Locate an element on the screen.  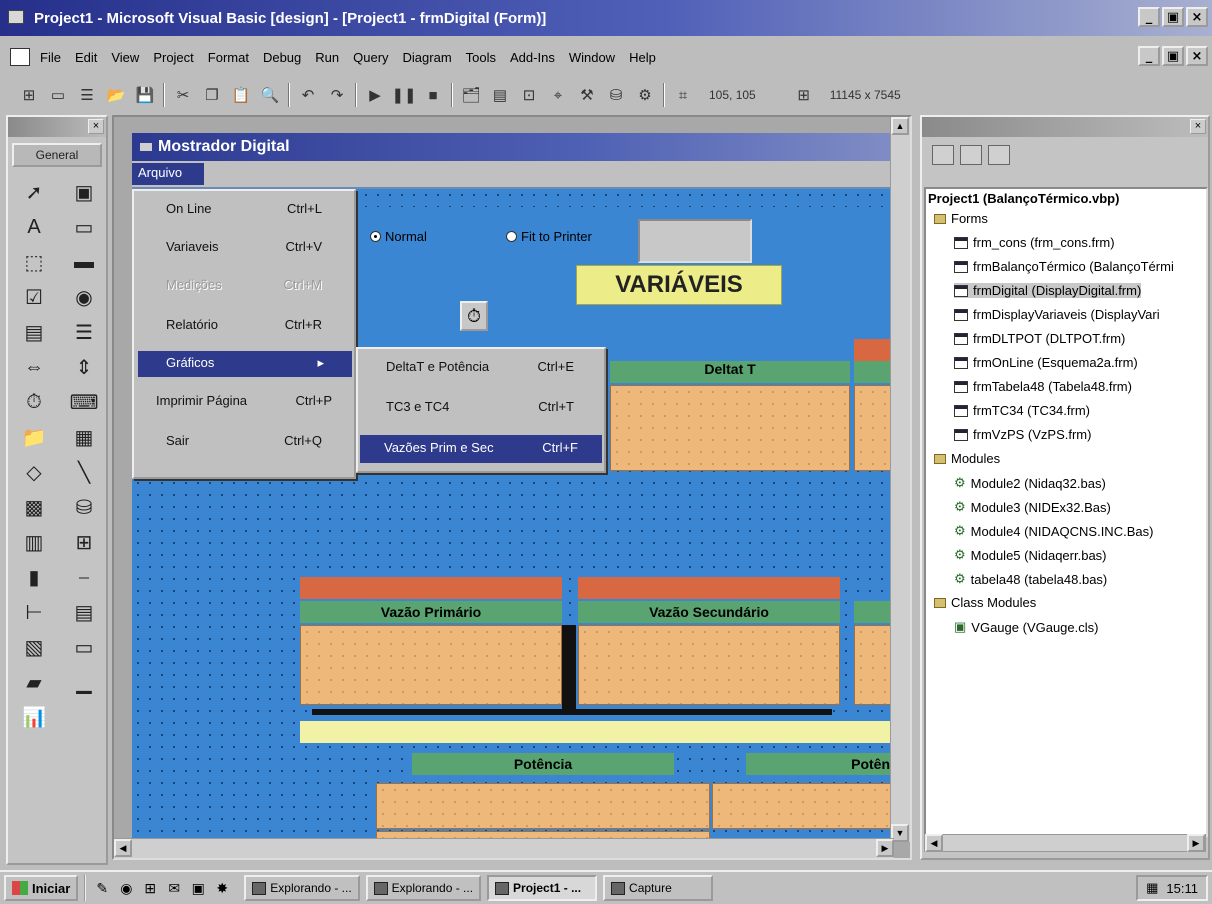
toolbox-general-tab: General is located at coordinates (57, 155).